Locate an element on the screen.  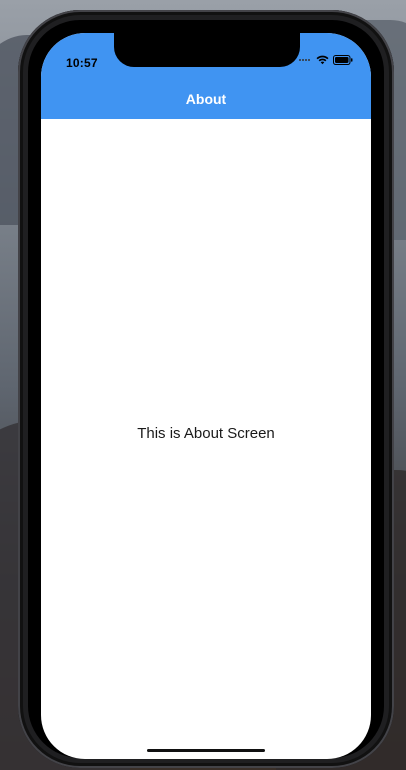
status-icons is located at coordinates (326, 60).